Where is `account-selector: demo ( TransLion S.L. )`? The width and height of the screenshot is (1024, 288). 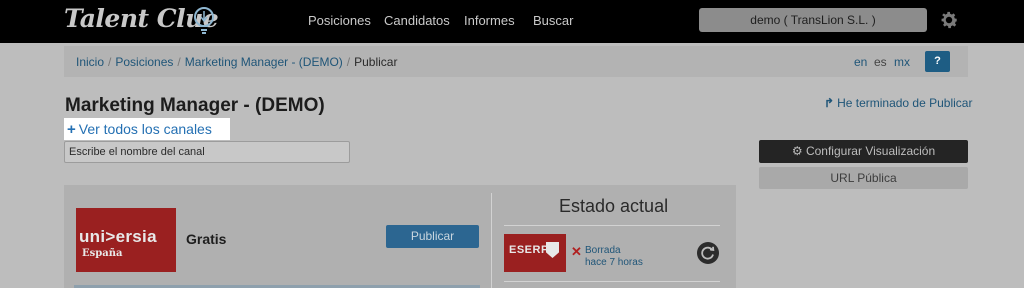
account-selector: demo ( TransLion S.L. ) is located at coordinates (813, 20).